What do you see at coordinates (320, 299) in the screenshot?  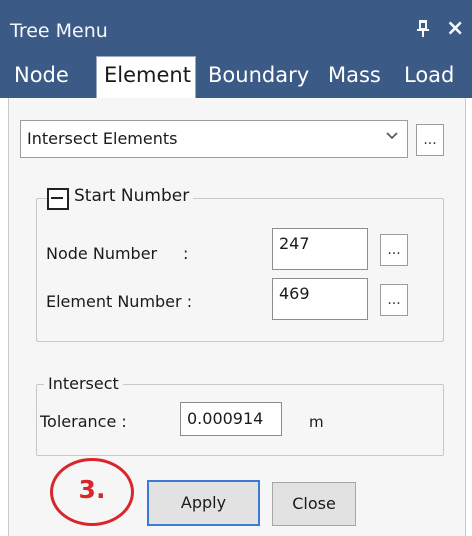 I see `element-number-field: 469` at bounding box center [320, 299].